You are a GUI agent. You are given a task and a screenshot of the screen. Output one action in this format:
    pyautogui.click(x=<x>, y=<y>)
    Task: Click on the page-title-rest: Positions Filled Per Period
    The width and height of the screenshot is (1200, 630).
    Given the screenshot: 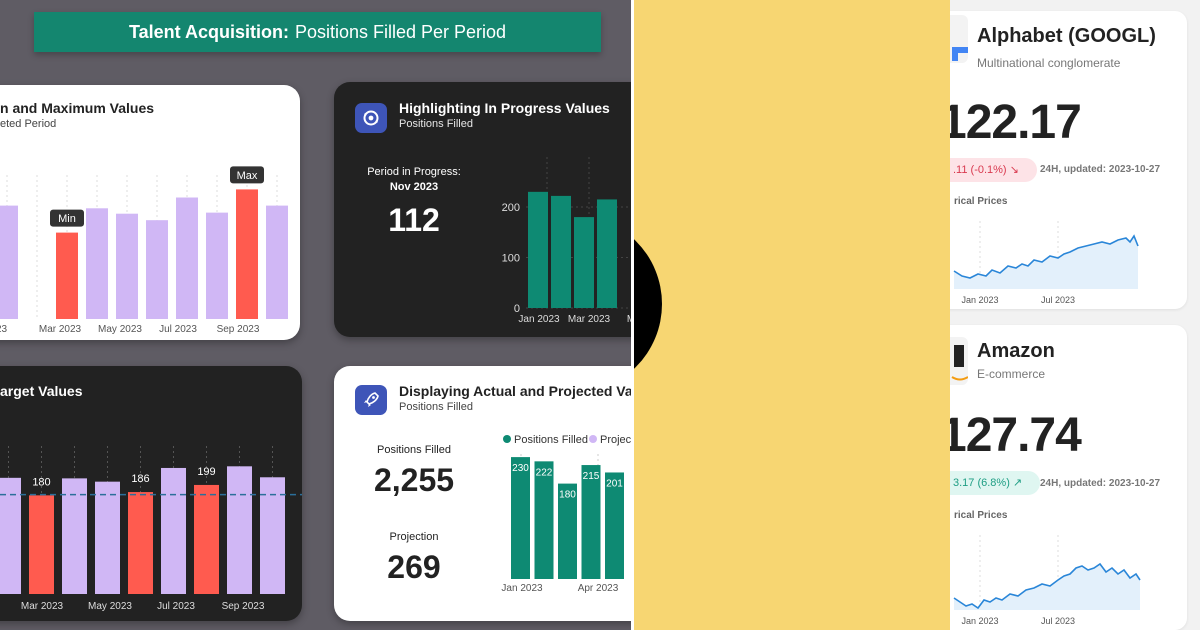 What is the action you would take?
    pyautogui.click(x=400, y=31)
    